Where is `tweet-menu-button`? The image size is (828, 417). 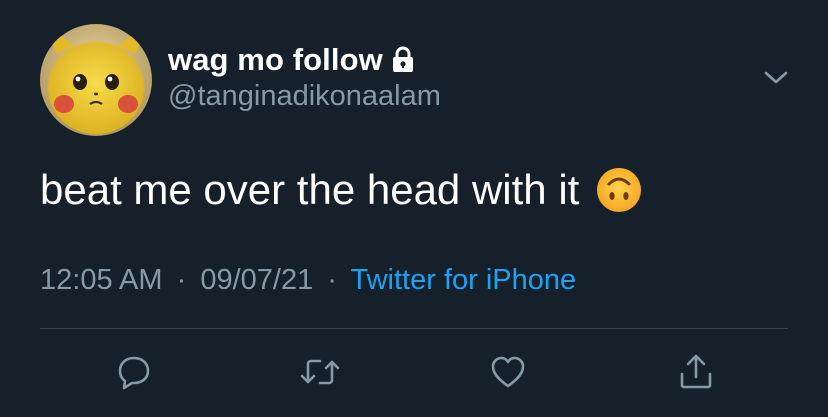
tweet-menu-button is located at coordinates (776, 78).